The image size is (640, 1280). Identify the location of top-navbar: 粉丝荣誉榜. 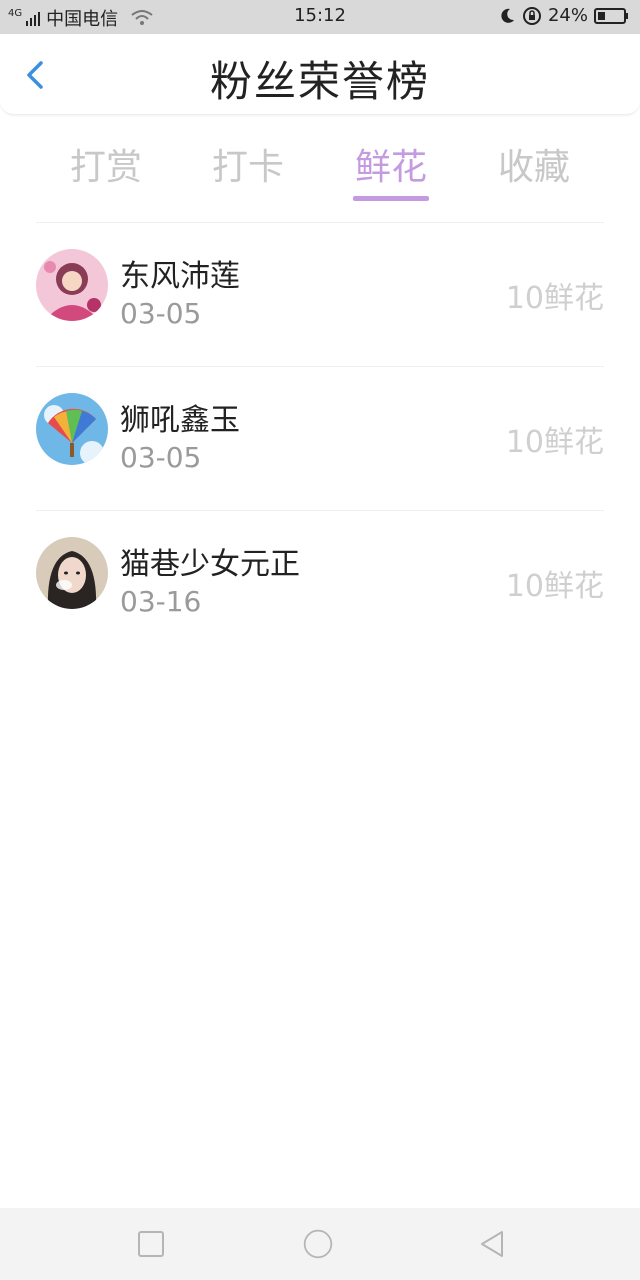
(320, 74).